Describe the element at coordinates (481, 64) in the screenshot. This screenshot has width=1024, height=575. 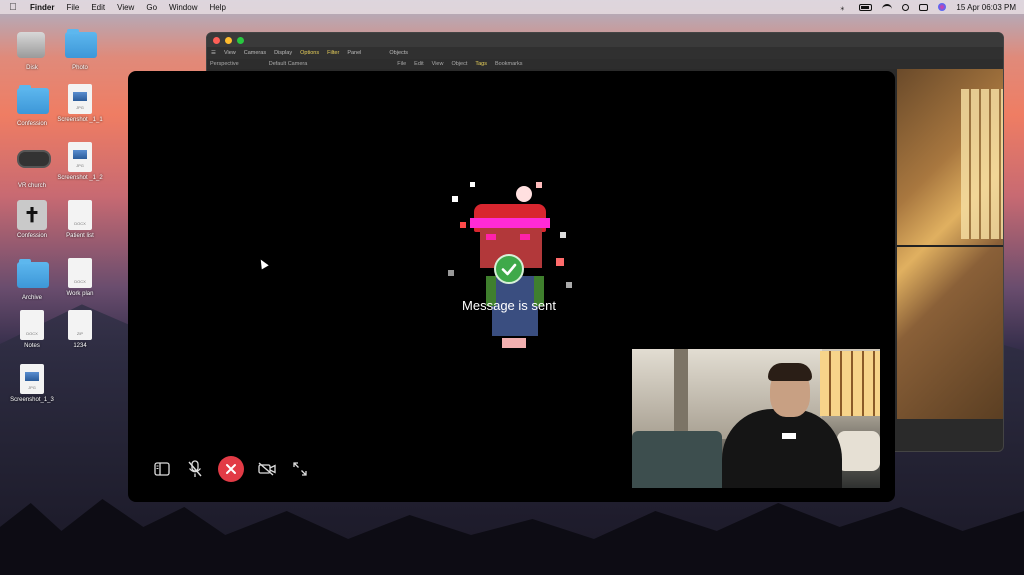
I see `objects-menu-tags: Tags` at that location.